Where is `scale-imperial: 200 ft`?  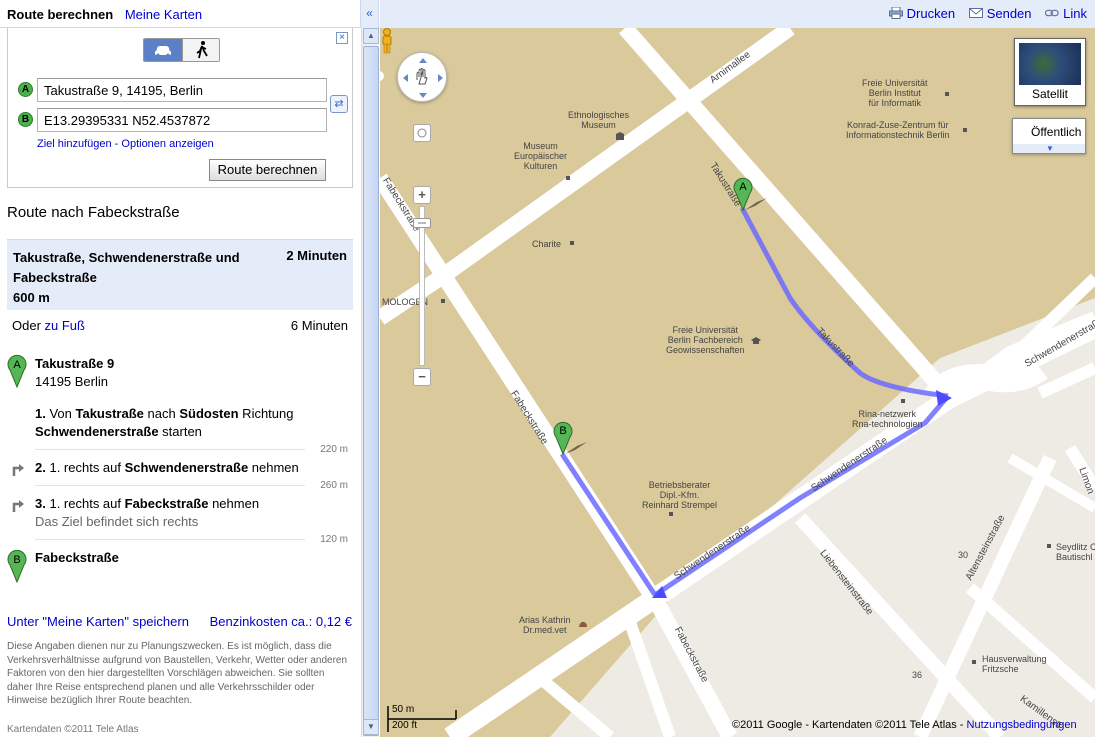
scale-imperial: 200 ft is located at coordinates (405, 725).